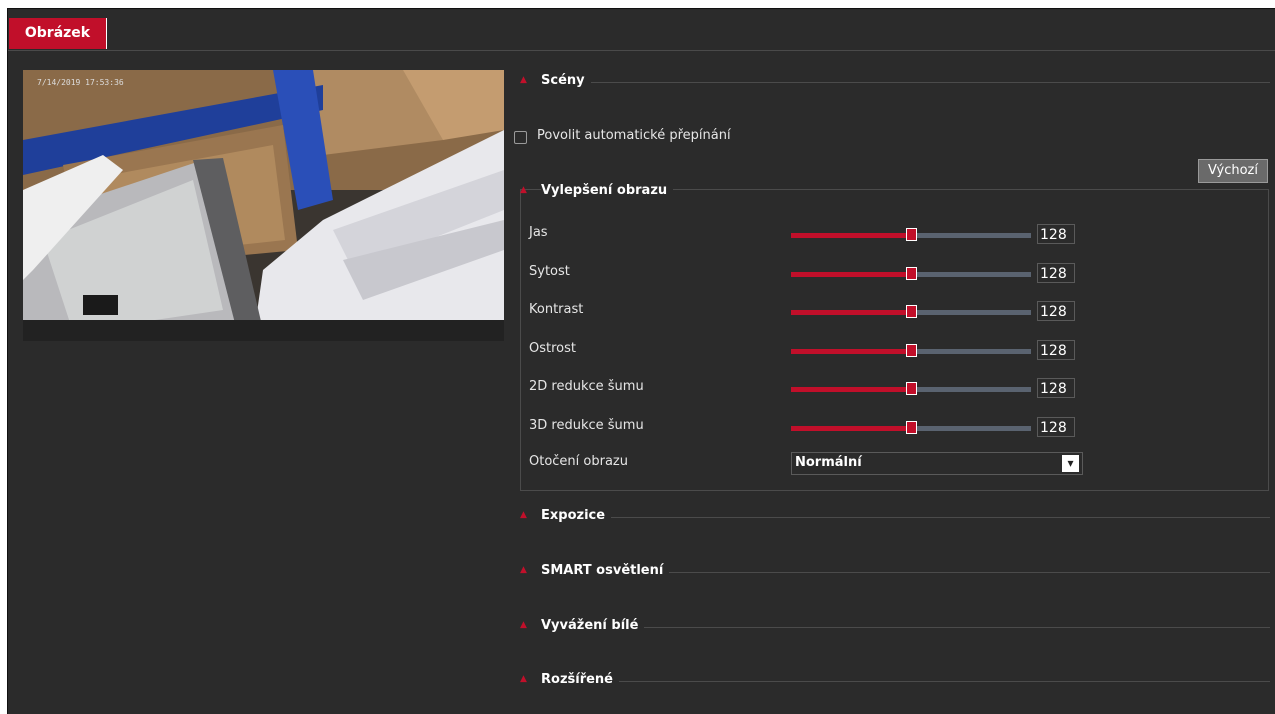 The image size is (1275, 714). I want to click on chevron-down-icon: ▾, so click(1070, 463).